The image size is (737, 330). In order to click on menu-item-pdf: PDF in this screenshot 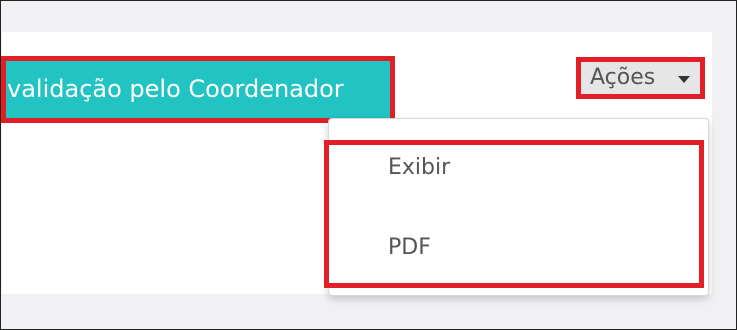, I will do `click(409, 248)`.